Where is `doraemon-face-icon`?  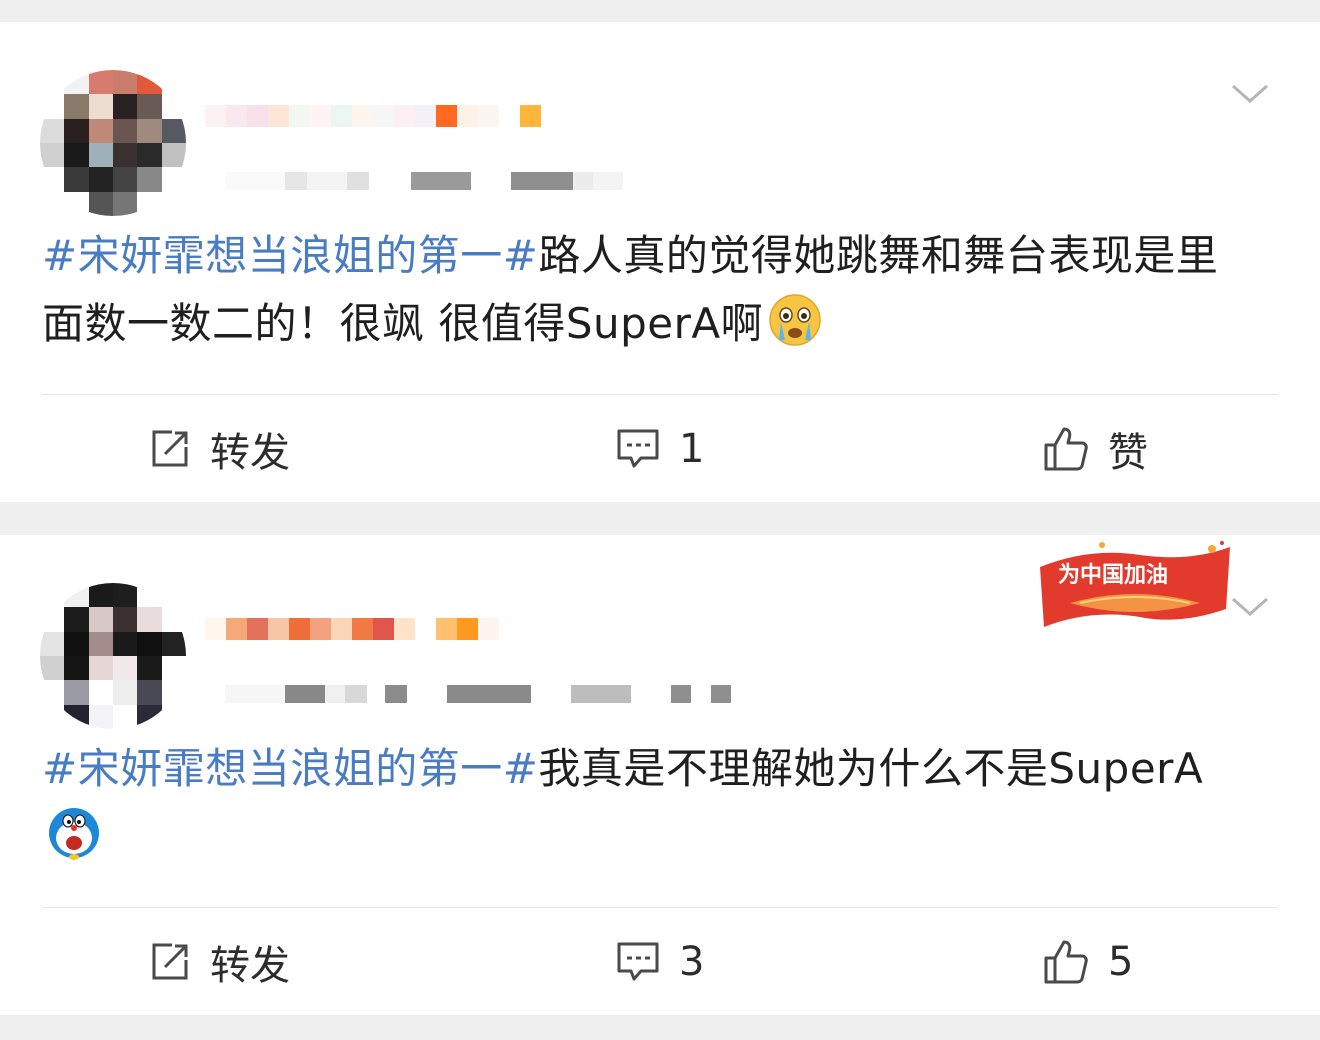
doraemon-face-icon is located at coordinates (74, 834).